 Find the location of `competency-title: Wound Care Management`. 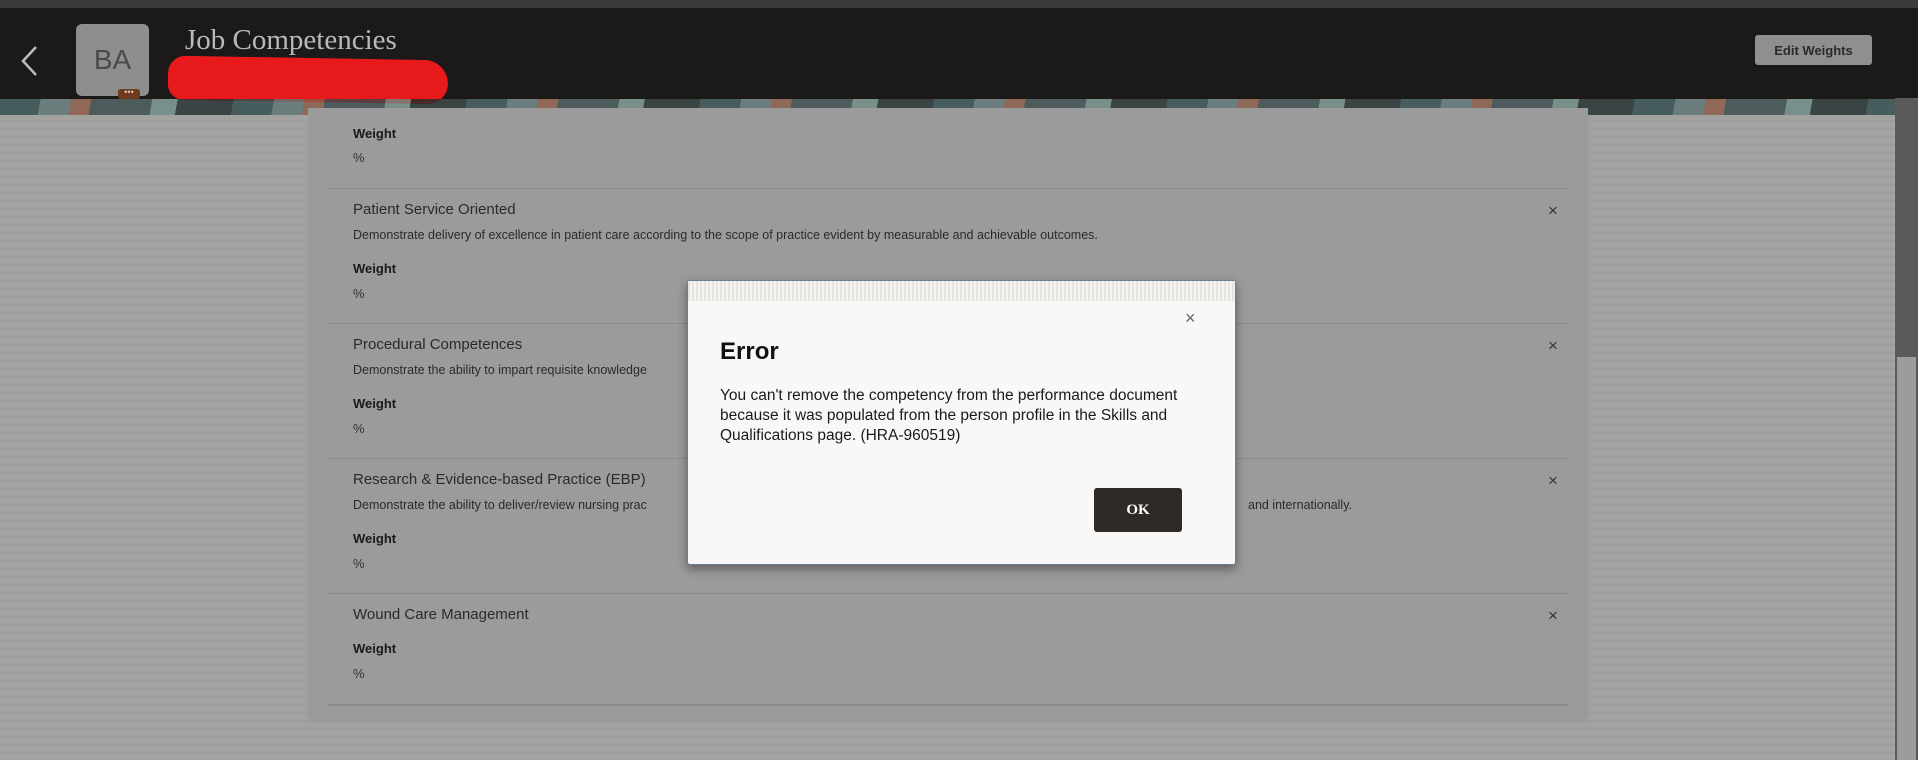

competency-title: Wound Care Management is located at coordinates (441, 614).